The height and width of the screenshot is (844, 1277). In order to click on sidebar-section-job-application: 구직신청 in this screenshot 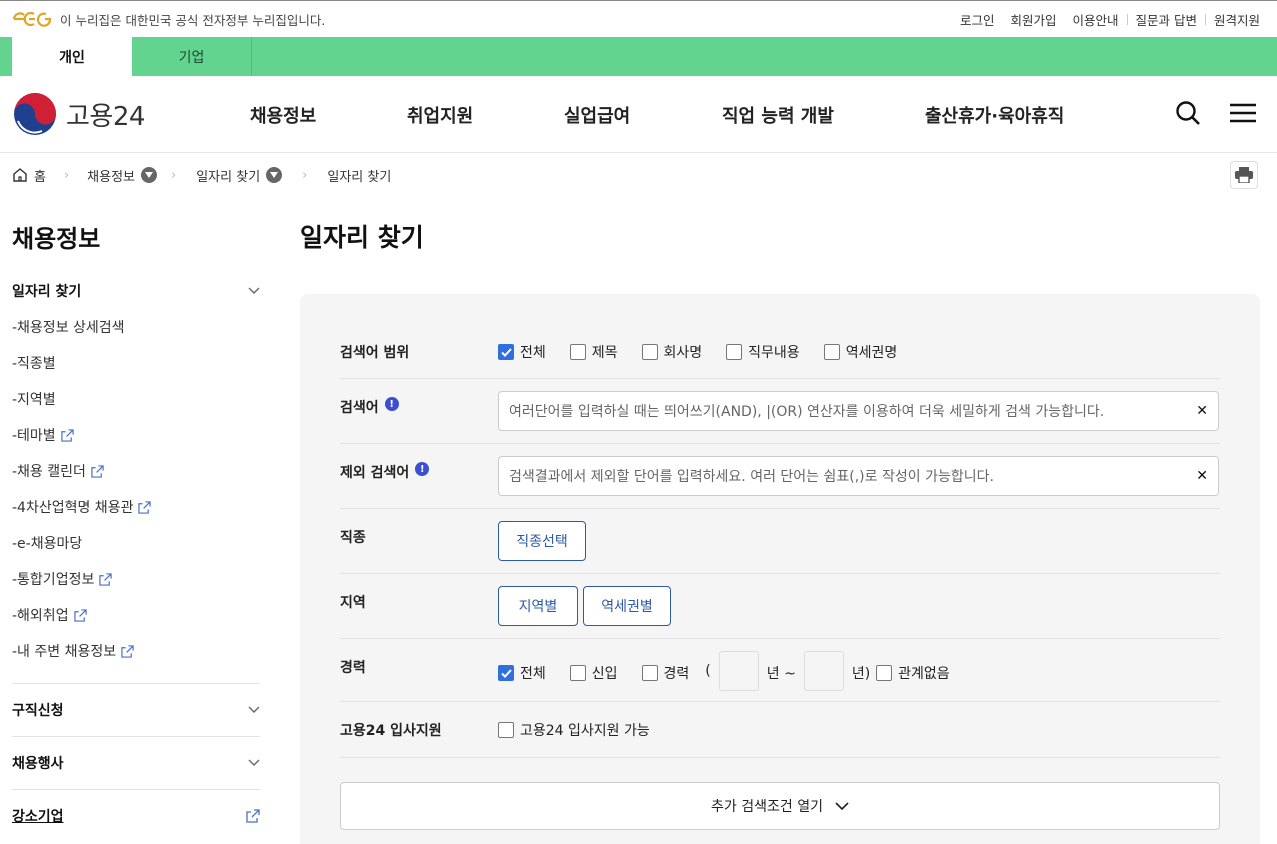, I will do `click(136, 709)`.